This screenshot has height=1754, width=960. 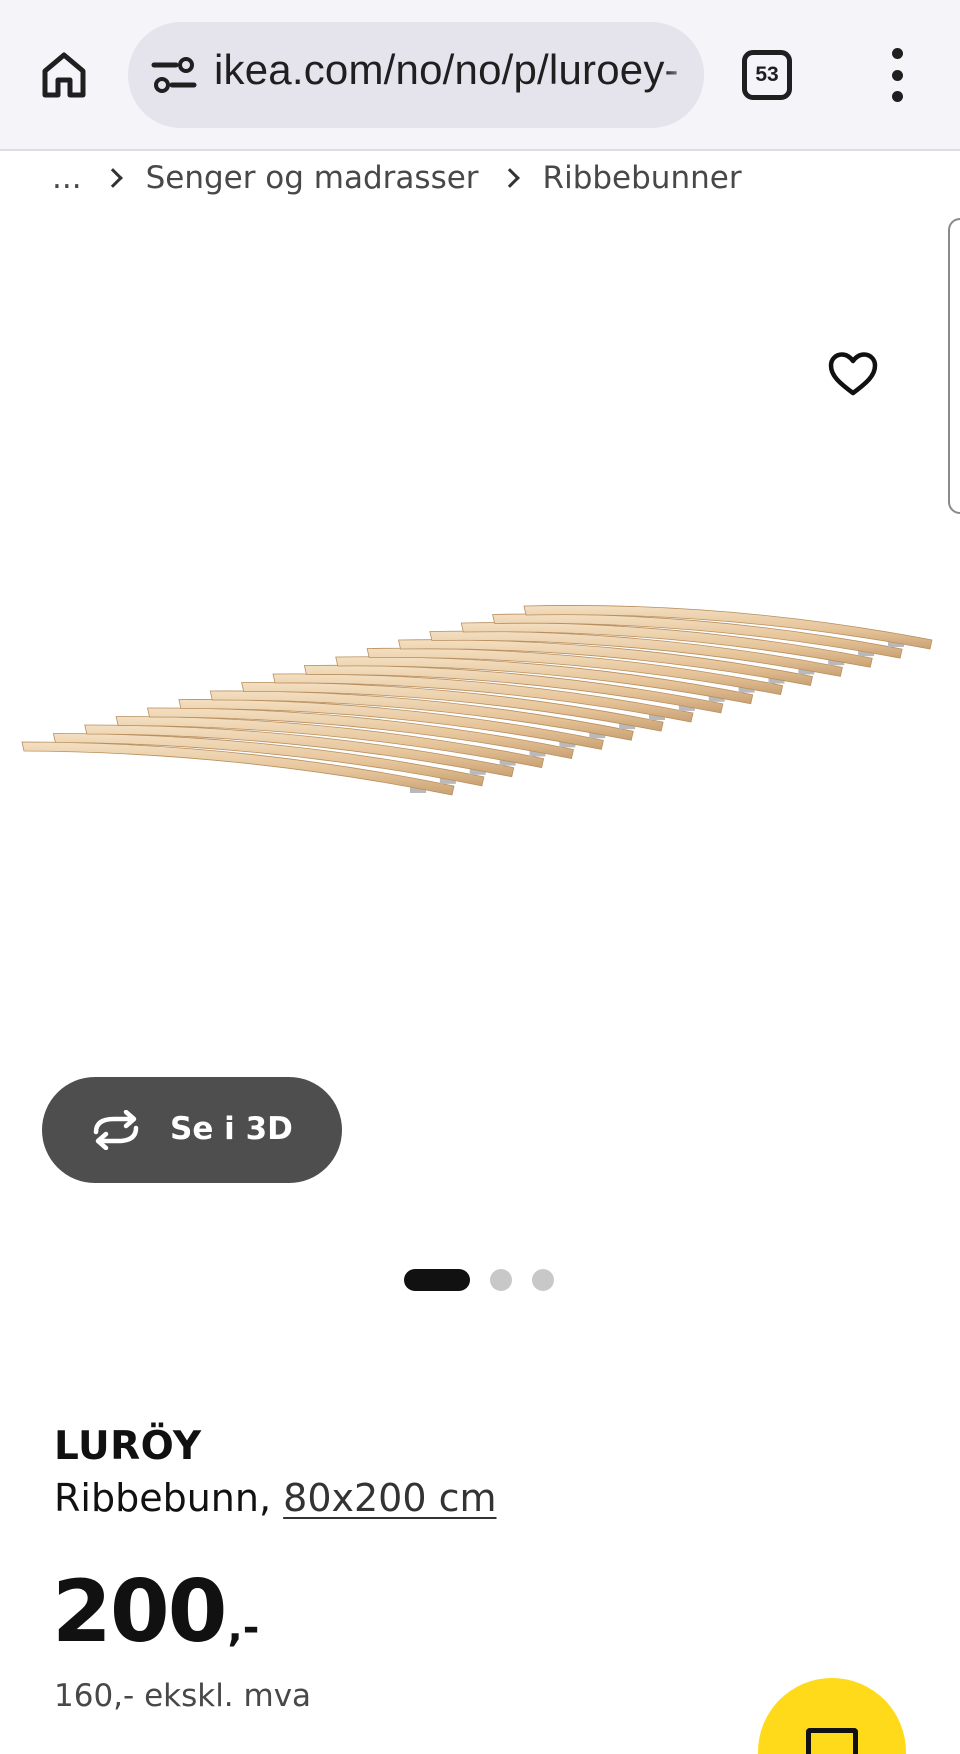 What do you see at coordinates (183, 1696) in the screenshot?
I see `price-excl-vat: 160,- ekskl. mva` at bounding box center [183, 1696].